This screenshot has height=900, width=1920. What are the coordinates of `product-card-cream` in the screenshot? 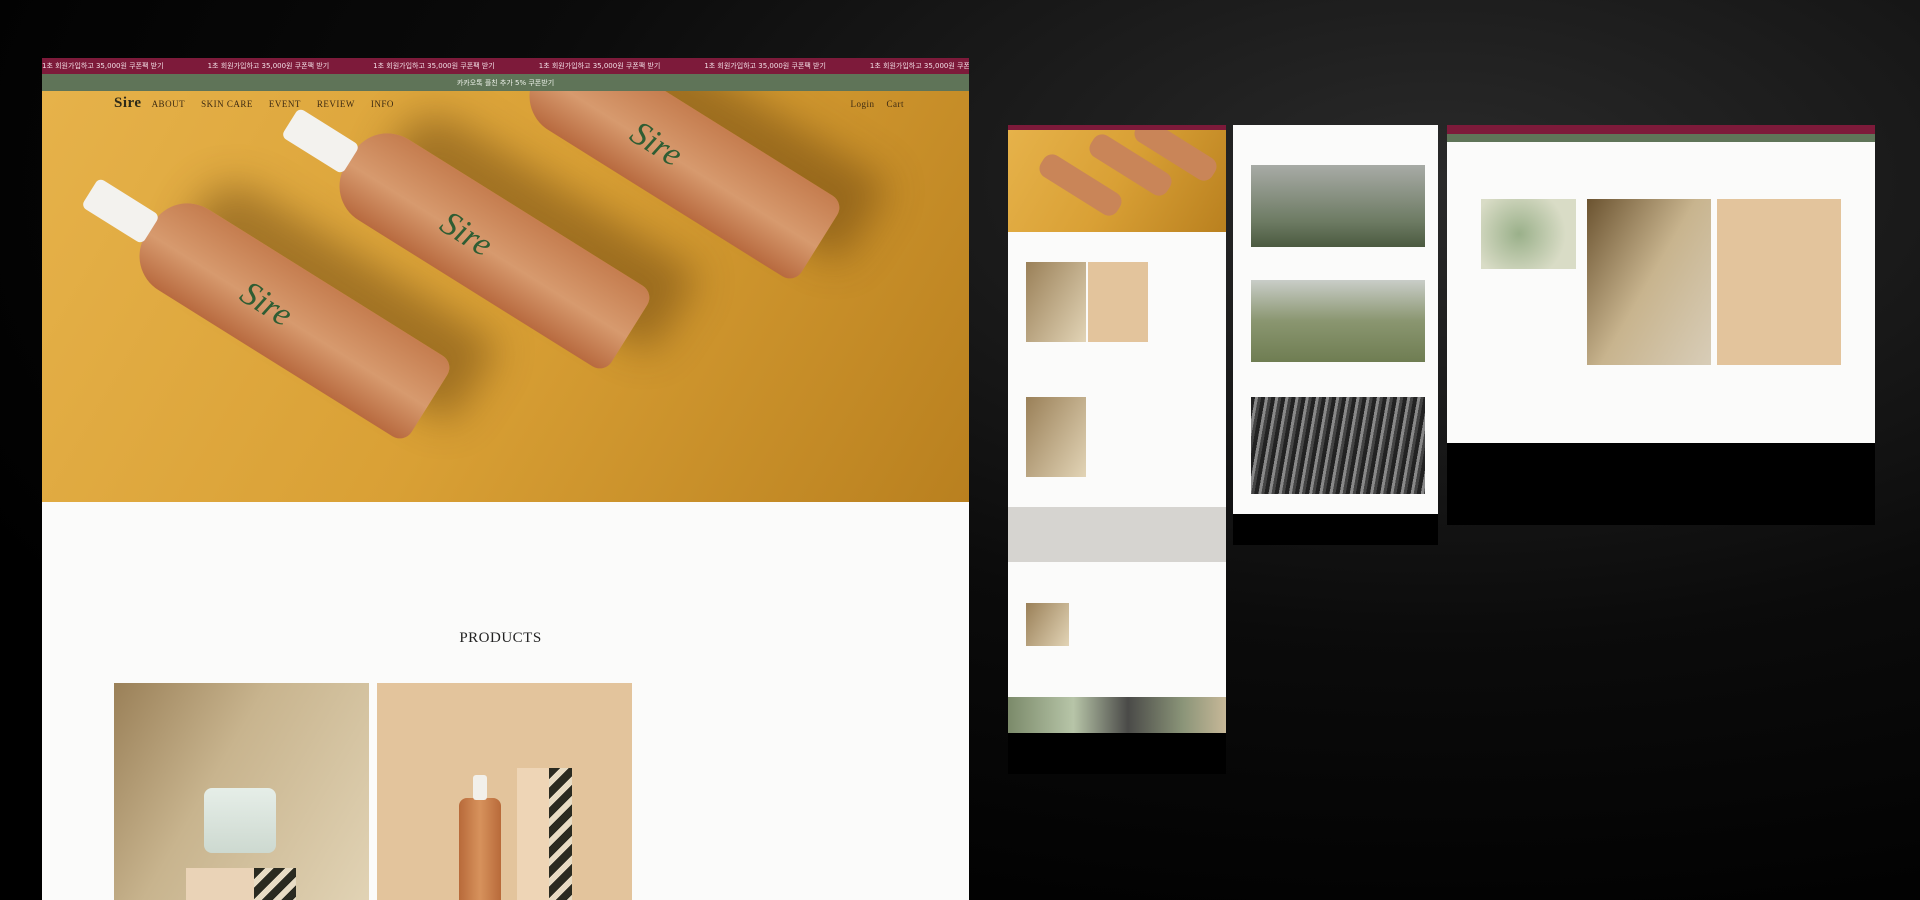 It's located at (241, 791).